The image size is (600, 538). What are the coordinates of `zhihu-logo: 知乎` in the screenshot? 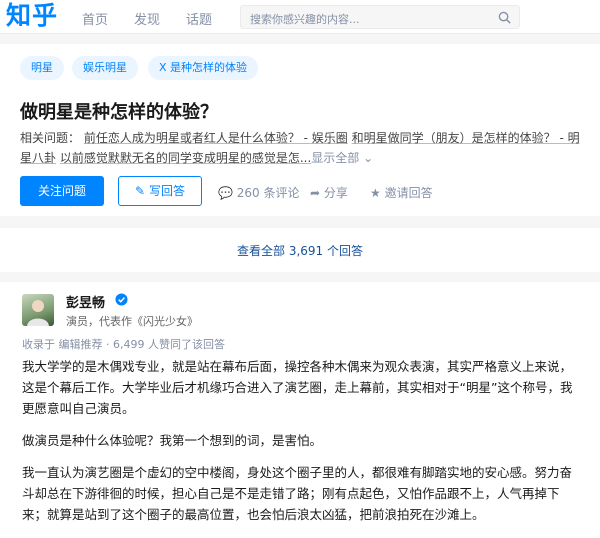 It's located at (32, 16).